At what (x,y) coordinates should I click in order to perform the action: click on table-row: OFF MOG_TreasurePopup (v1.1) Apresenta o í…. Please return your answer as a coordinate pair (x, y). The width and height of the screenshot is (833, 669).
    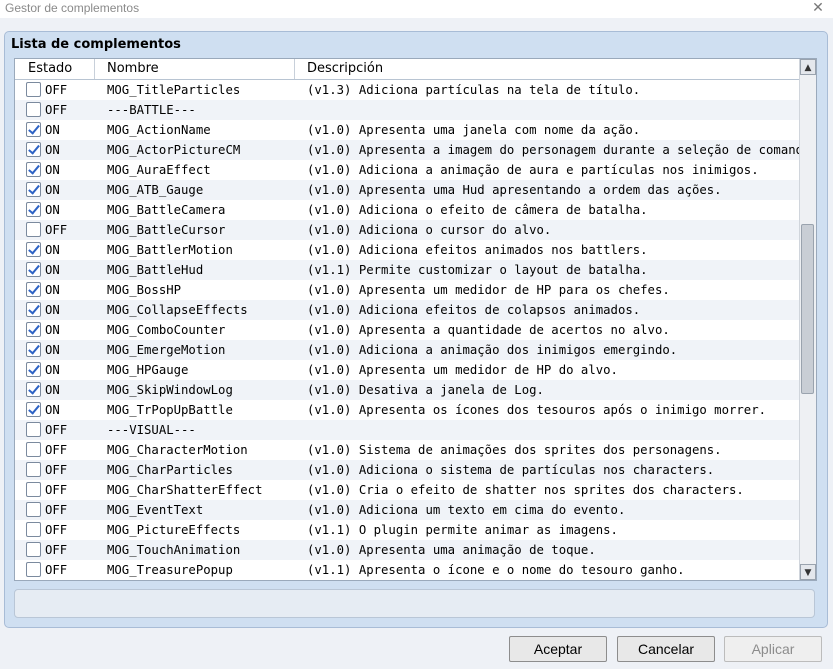
    Looking at the image, I should click on (407, 570).